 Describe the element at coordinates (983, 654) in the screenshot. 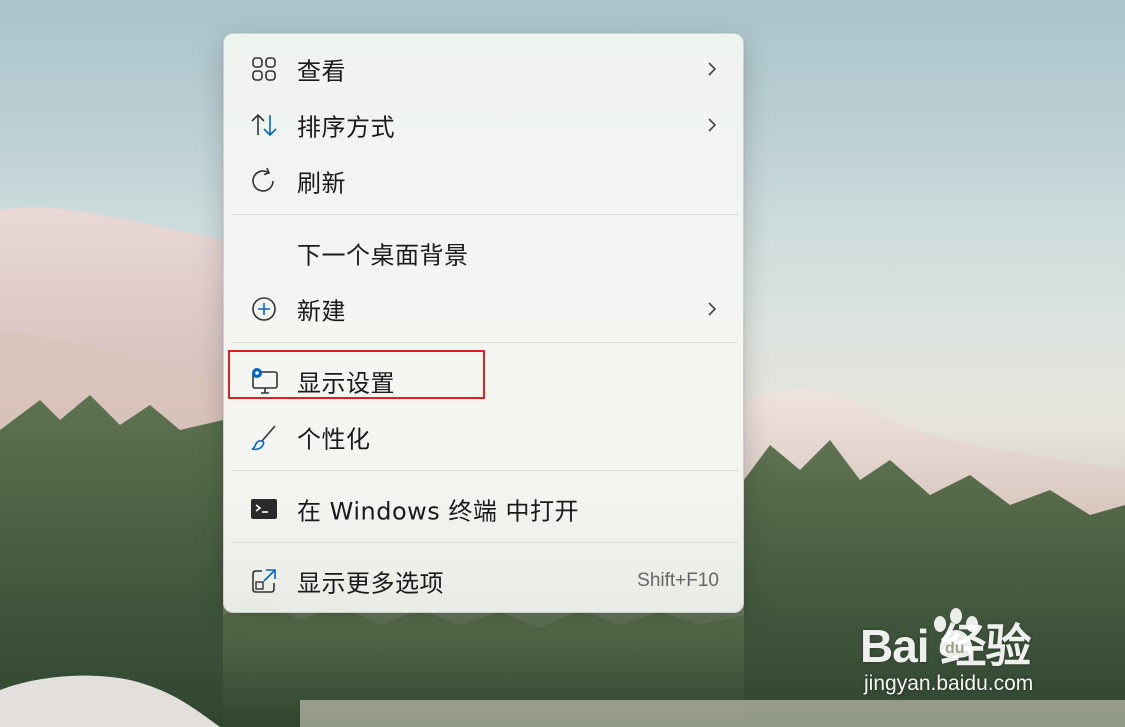

I see `baidu-jingyan-watermark: Bai 经验 du jingyan.baidu.com` at that location.